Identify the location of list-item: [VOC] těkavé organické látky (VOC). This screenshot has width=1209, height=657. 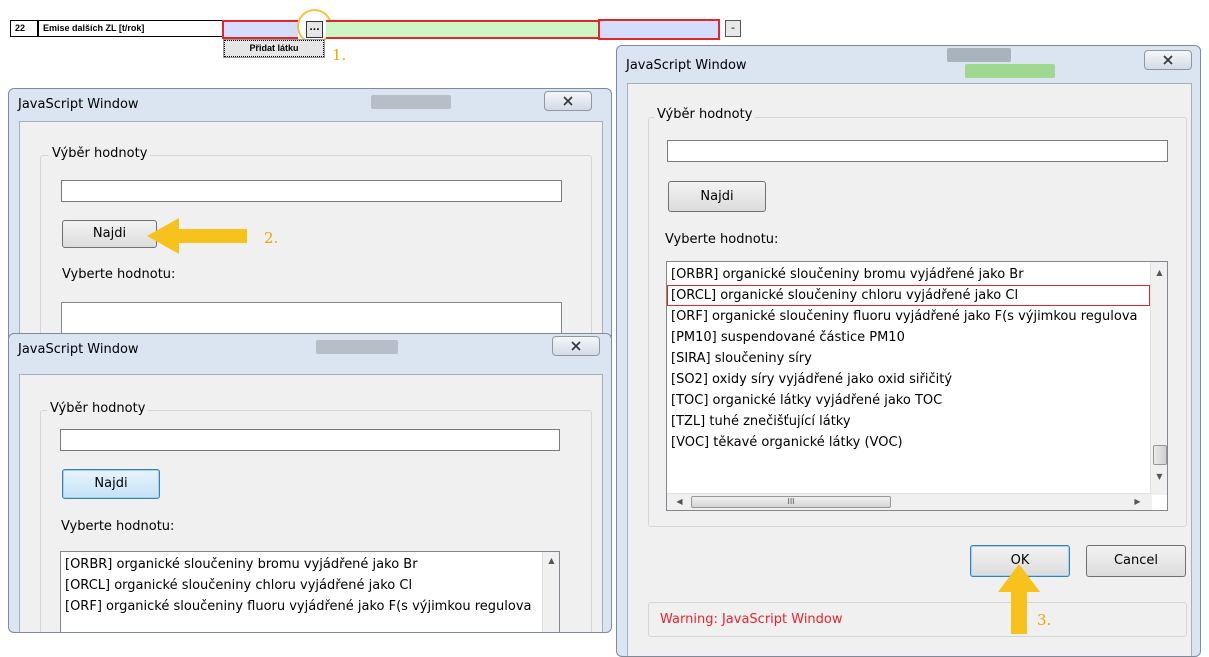
(908, 442).